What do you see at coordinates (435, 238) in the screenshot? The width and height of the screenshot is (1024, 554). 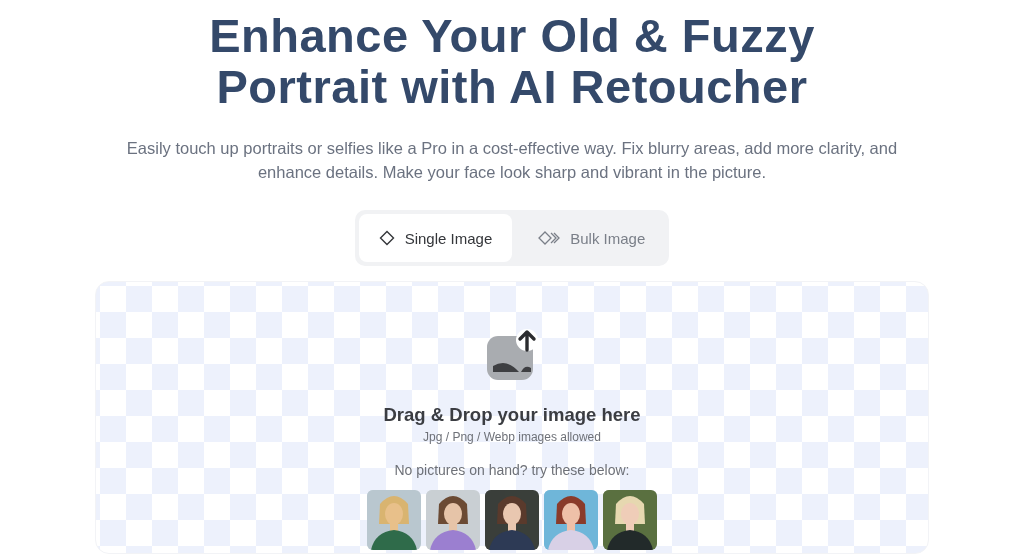 I see `tab: Single Image` at bounding box center [435, 238].